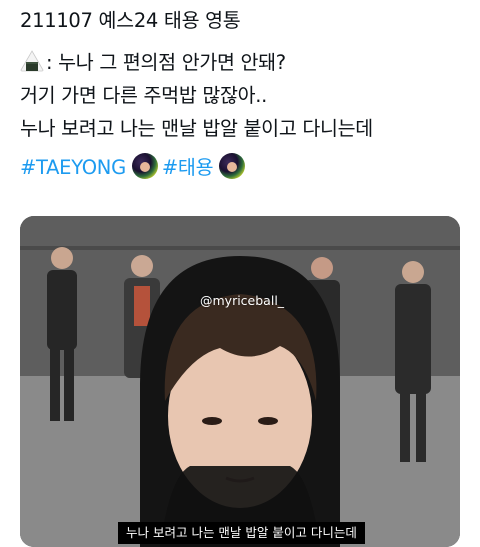  What do you see at coordinates (196, 128) in the screenshot?
I see `tweet-quote-line-3: 누나 보려고 나는 맨날 밥알 붙이고 다니는데` at bounding box center [196, 128].